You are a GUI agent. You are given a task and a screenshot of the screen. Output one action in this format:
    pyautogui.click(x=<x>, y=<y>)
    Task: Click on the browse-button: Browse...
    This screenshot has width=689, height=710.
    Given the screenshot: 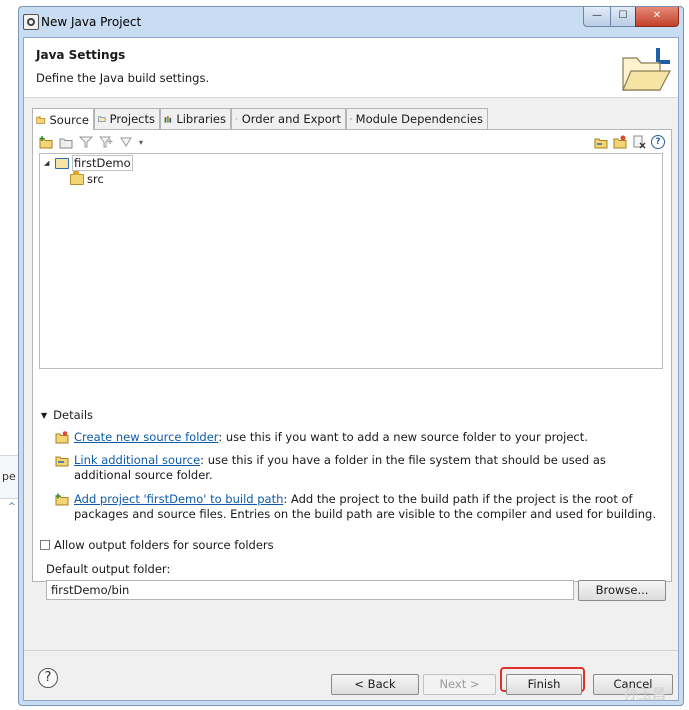 What is the action you would take?
    pyautogui.click(x=622, y=590)
    